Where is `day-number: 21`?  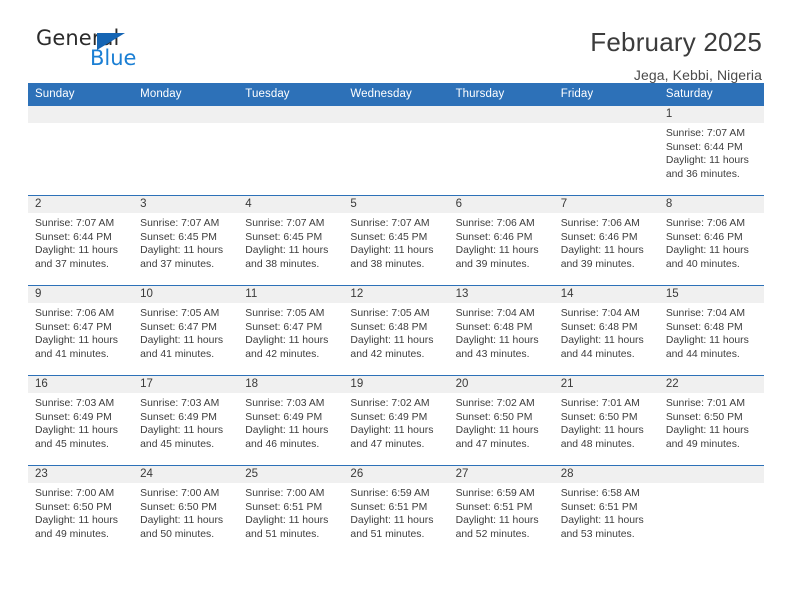 day-number: 21 is located at coordinates (606, 384).